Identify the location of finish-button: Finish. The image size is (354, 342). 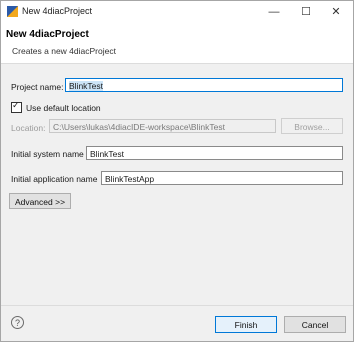
(246, 324).